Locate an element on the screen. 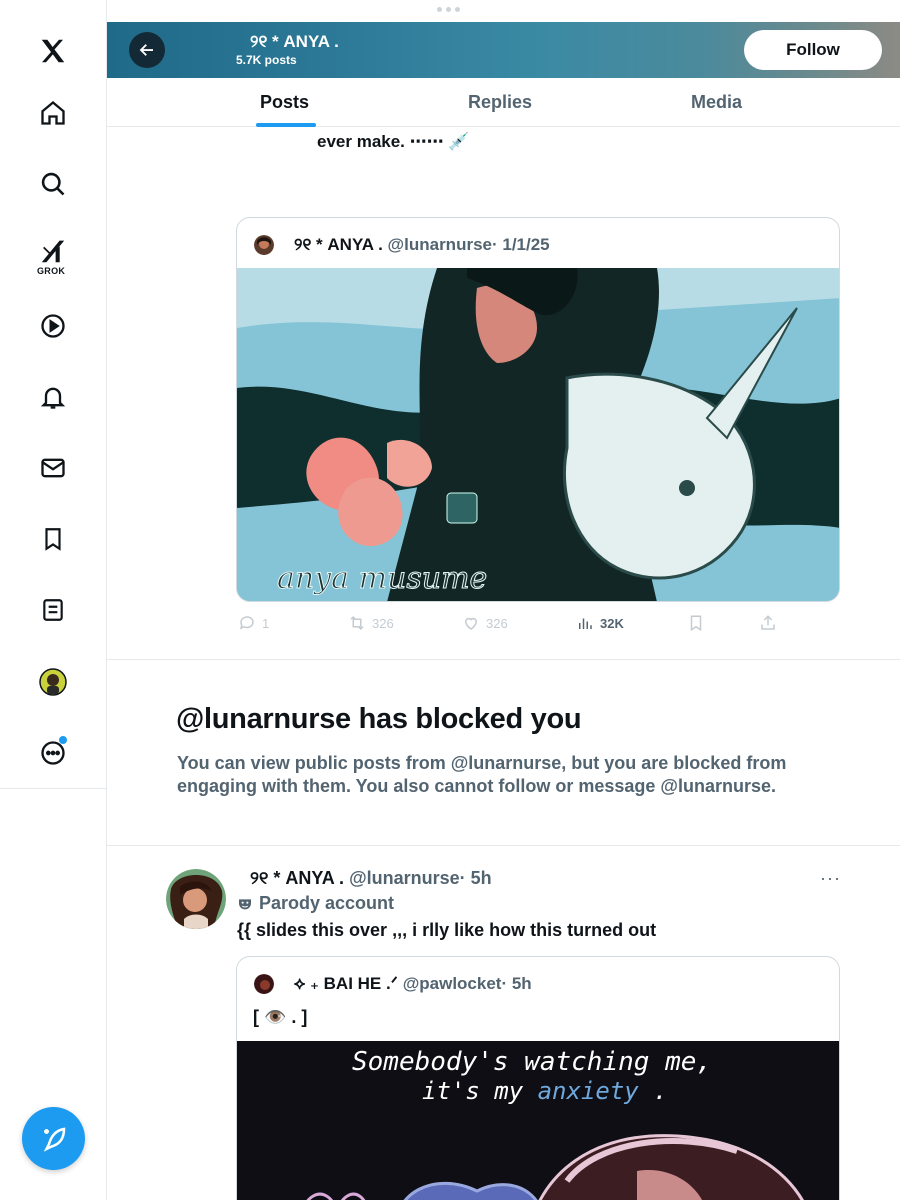  header-post-count: 5.7K posts is located at coordinates (266, 60).